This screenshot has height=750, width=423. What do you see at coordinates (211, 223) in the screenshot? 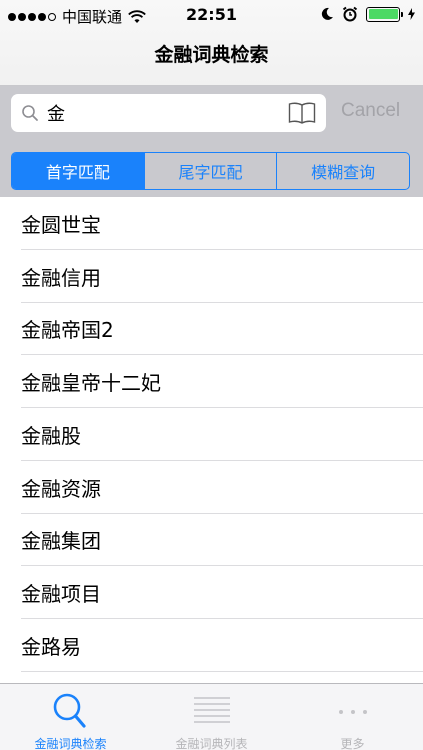
I see `list-item: 金圆世宝` at bounding box center [211, 223].